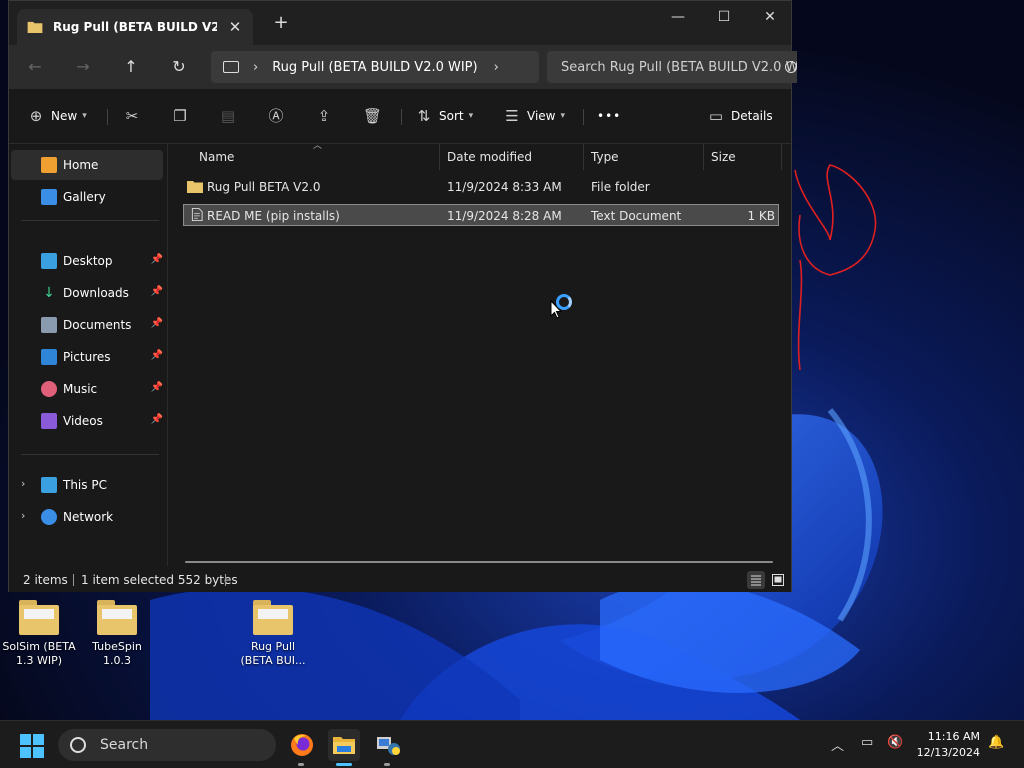 This screenshot has height=768, width=1024. I want to click on pictures-icon, so click(49, 357).